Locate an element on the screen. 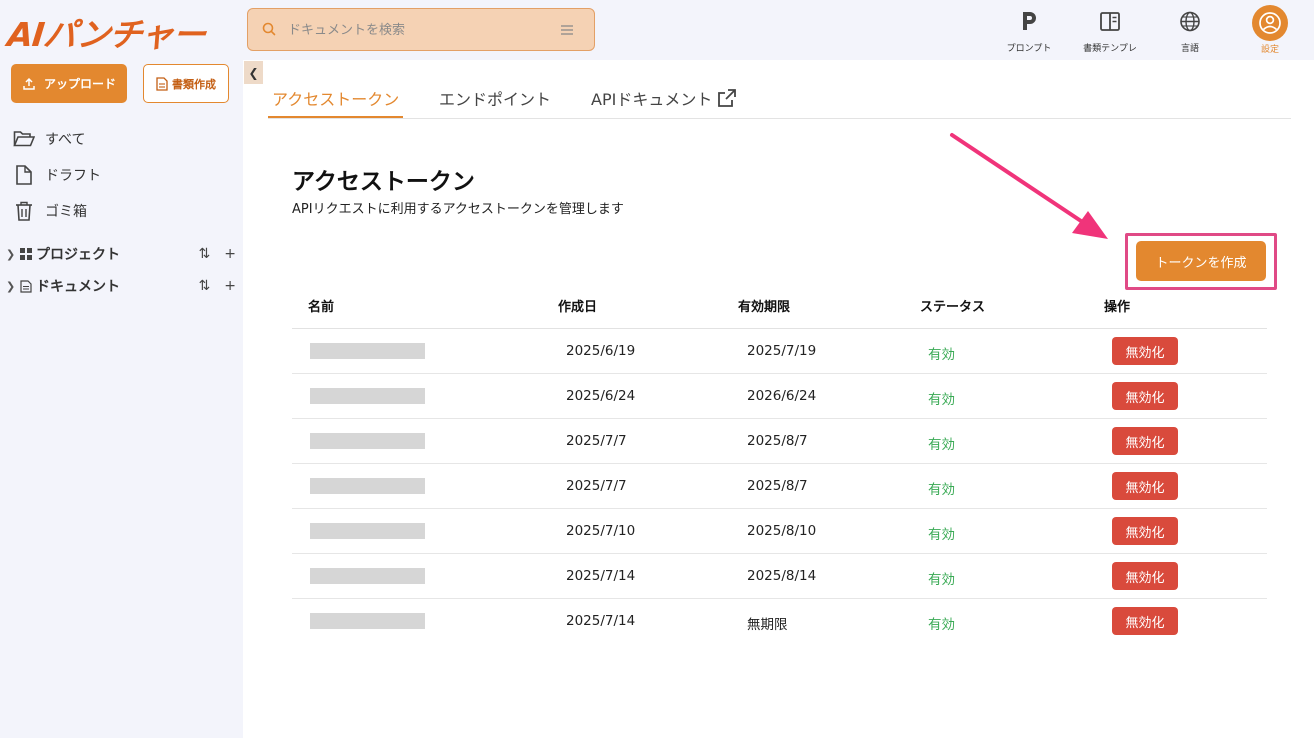  expiry-date: 2025/8/7 is located at coordinates (777, 486).